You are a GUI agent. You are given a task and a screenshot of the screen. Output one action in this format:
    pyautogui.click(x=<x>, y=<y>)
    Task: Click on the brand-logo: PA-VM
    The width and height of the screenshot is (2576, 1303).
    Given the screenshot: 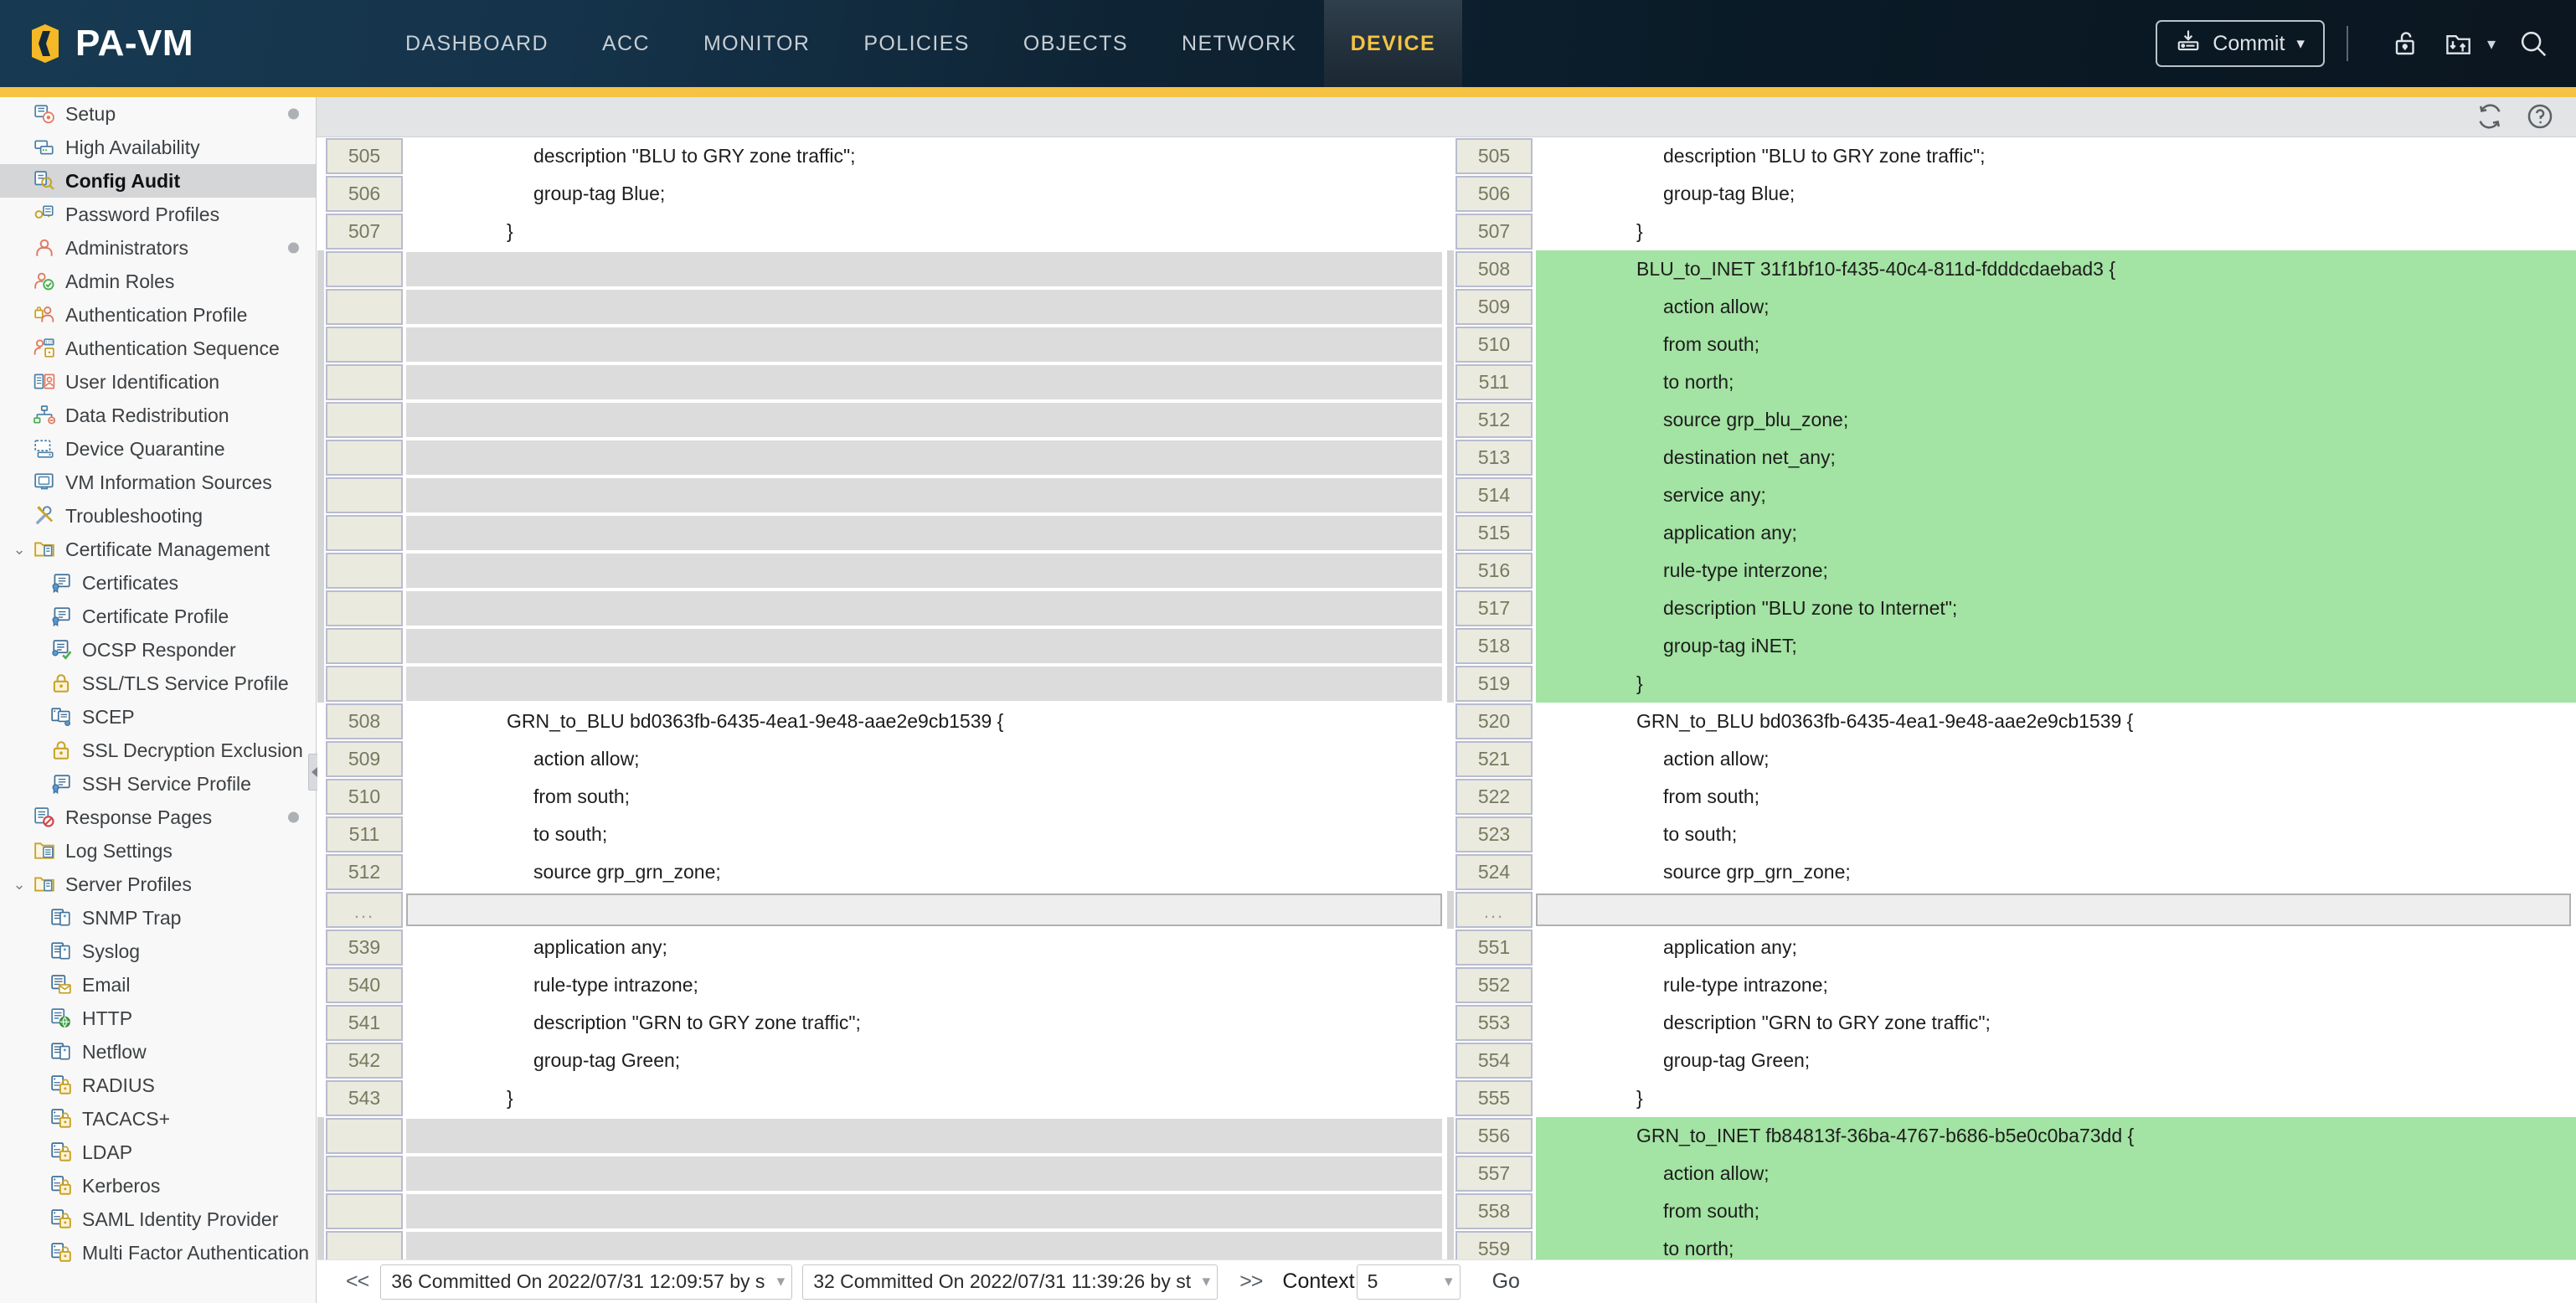 What is the action you would take?
    pyautogui.click(x=186, y=43)
    